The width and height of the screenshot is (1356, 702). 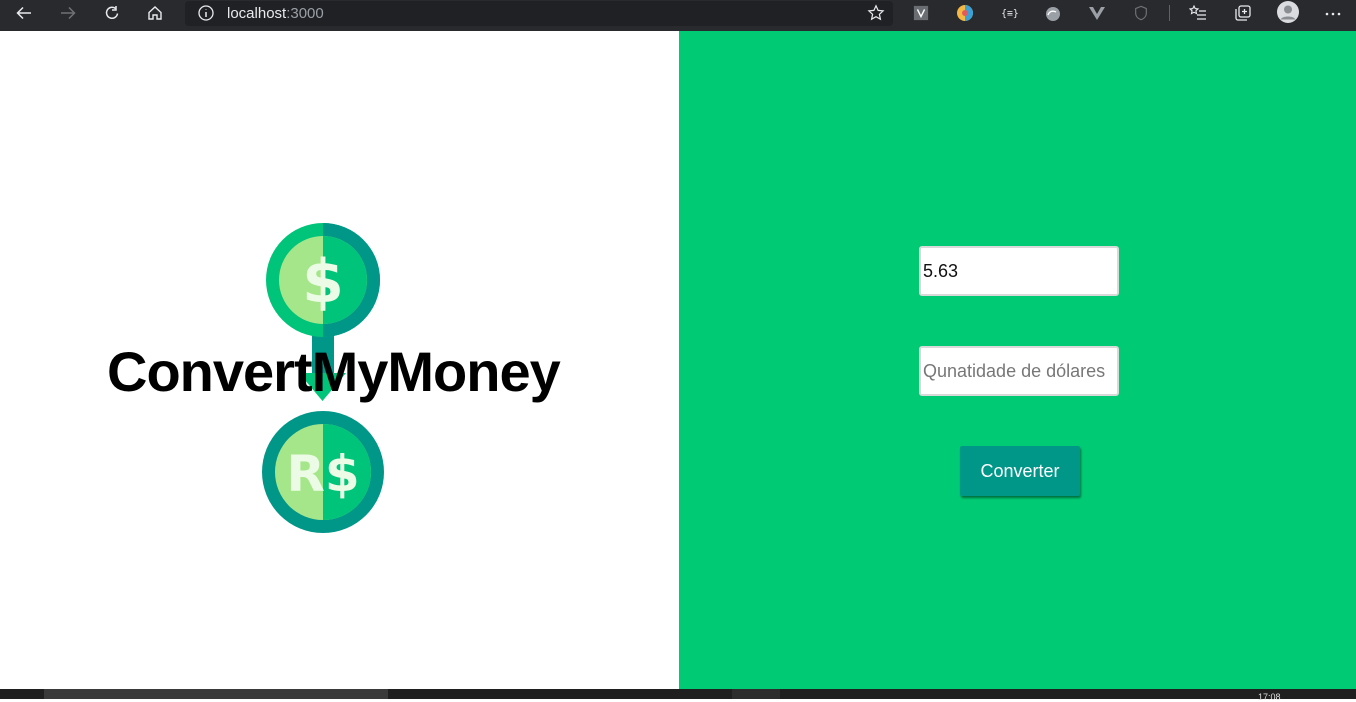 What do you see at coordinates (1333, 13) in the screenshot?
I see `more-icon` at bounding box center [1333, 13].